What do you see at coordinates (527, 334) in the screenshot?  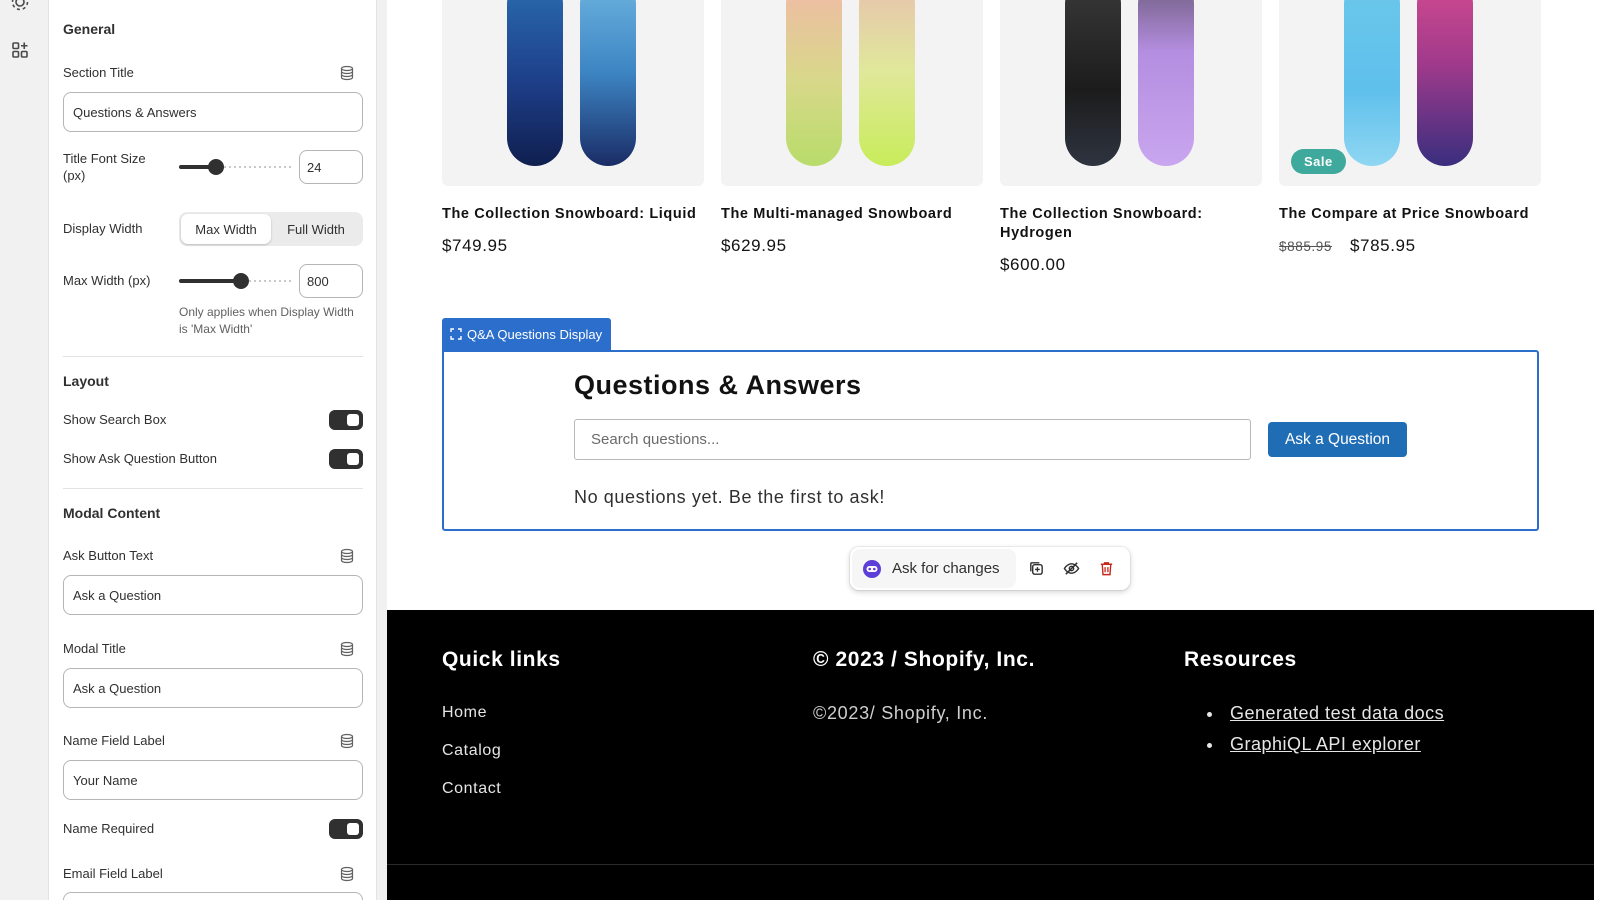 I see `selected-block-tag: Q&A Questions Display` at bounding box center [527, 334].